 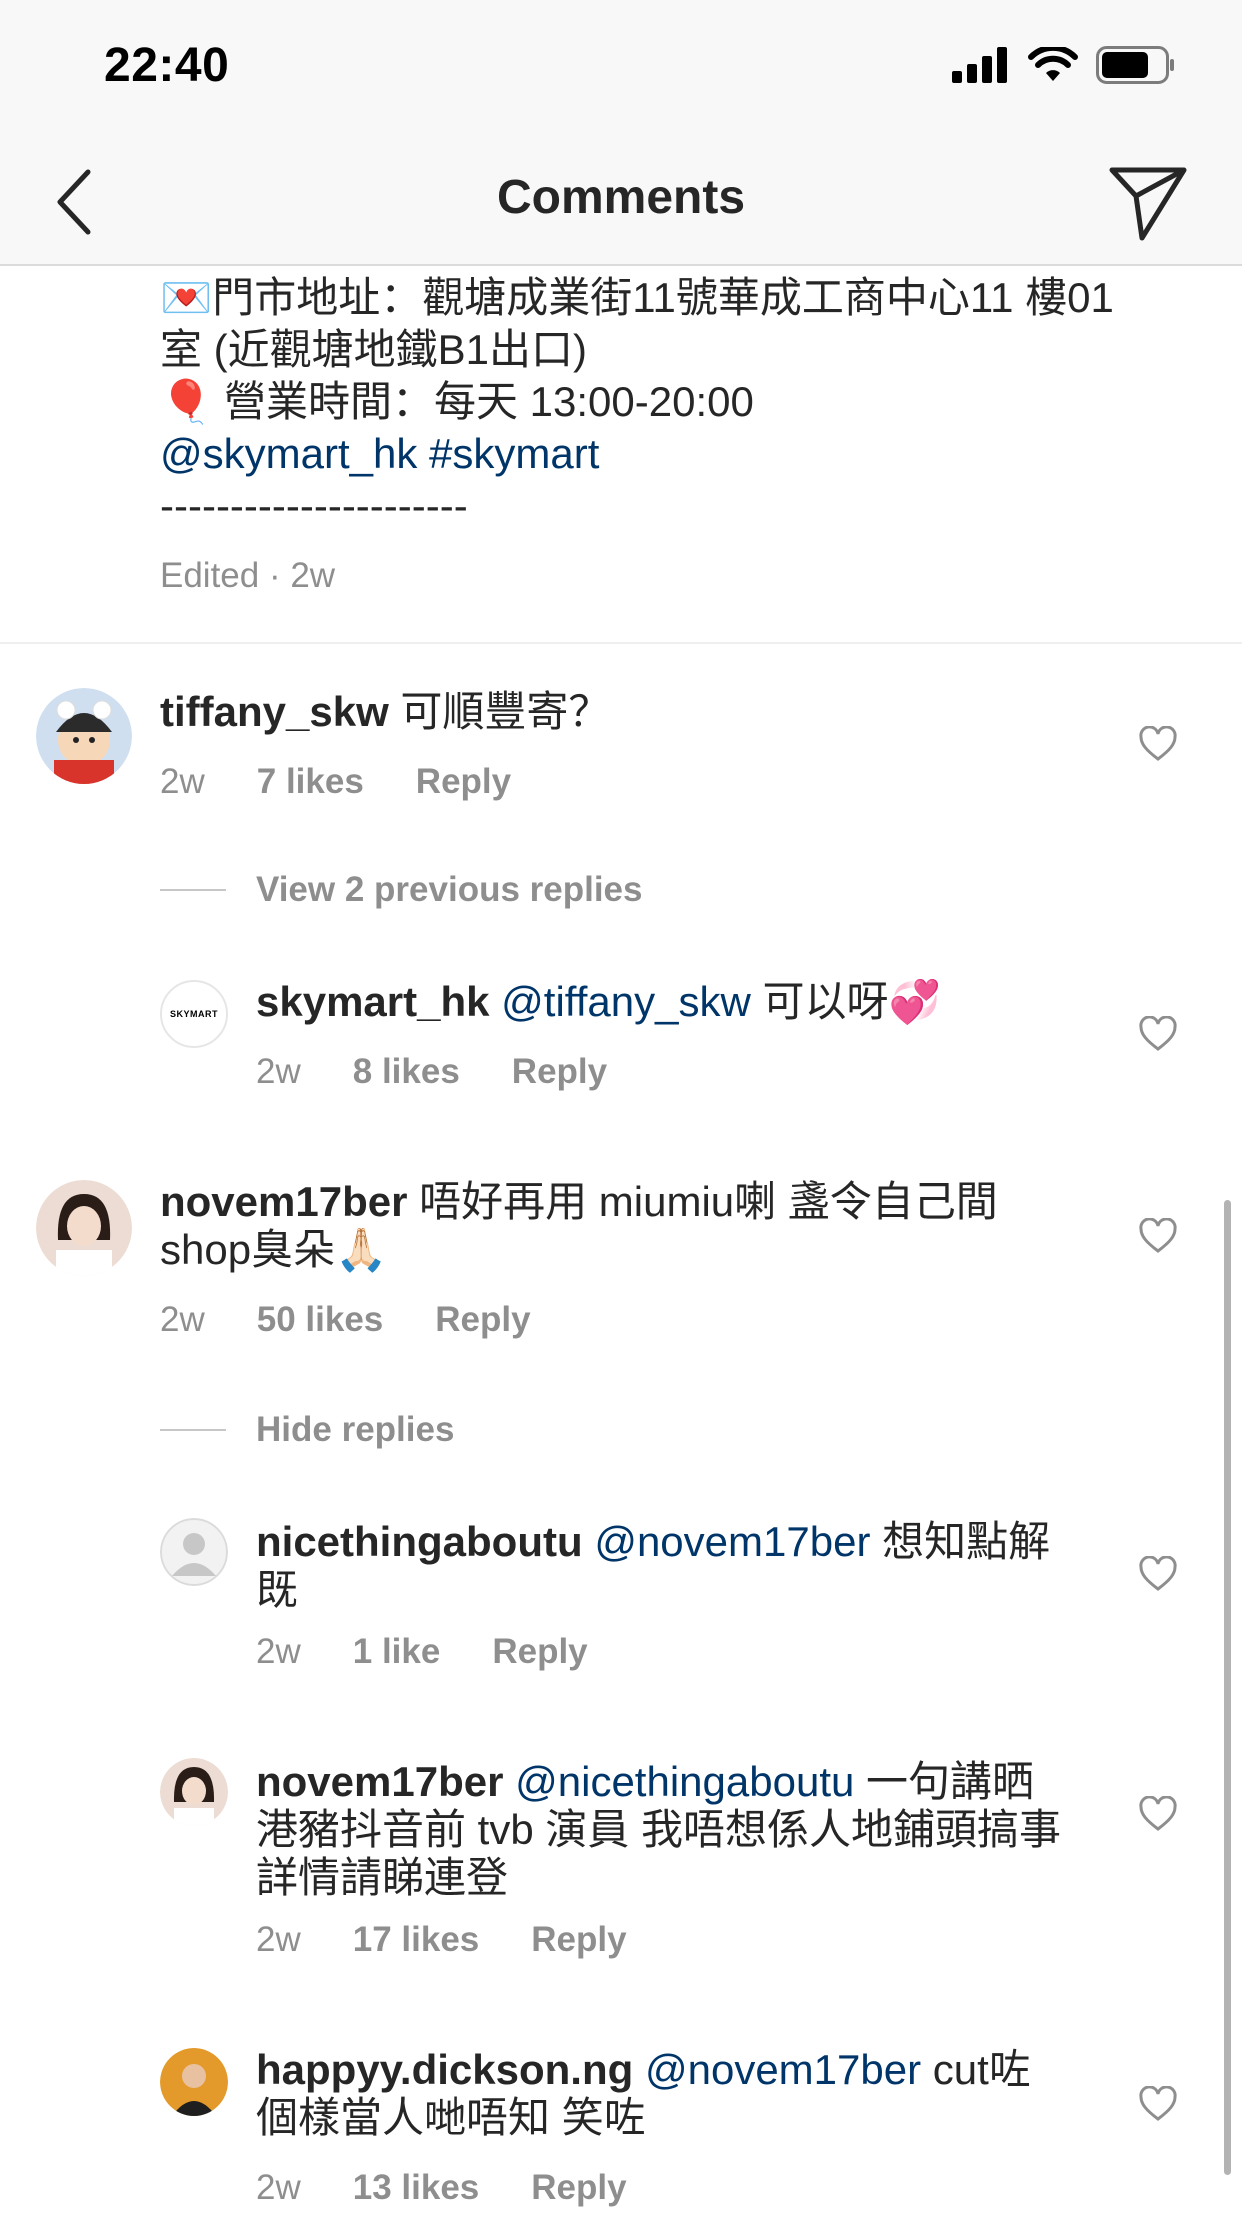 I want to click on comment-username: skymart_hk, so click(x=372, y=1001).